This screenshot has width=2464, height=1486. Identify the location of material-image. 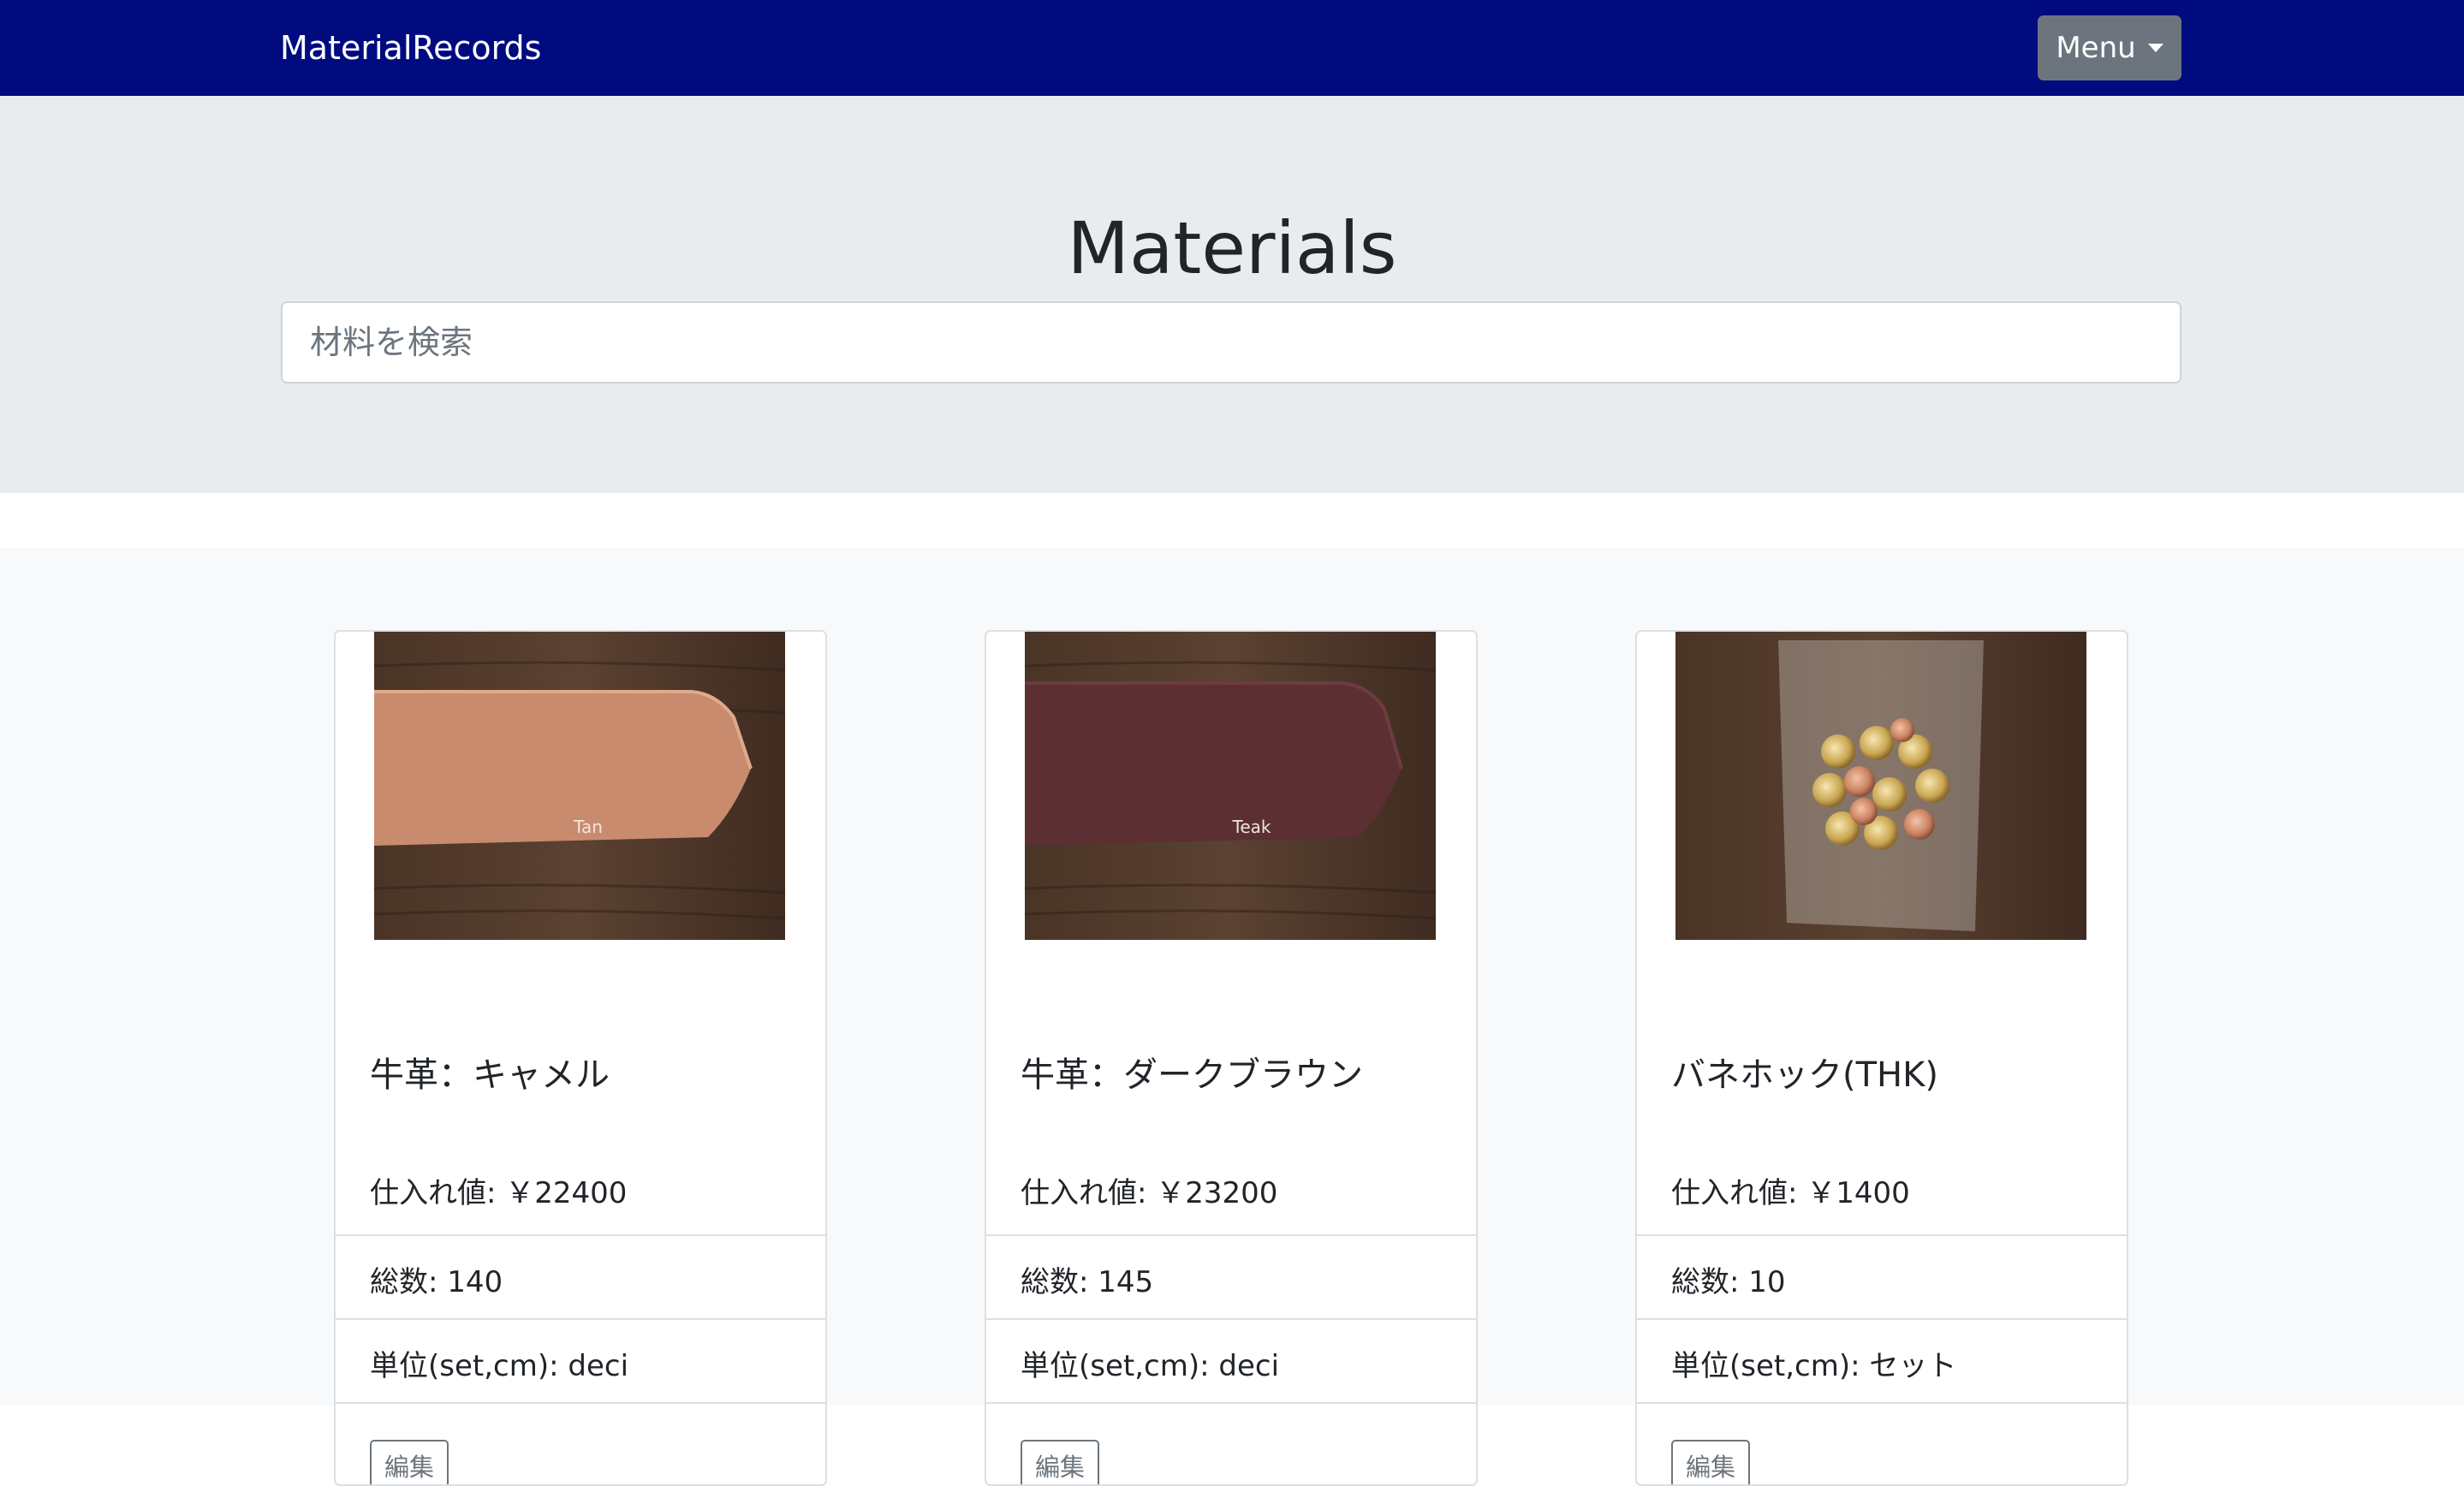
(1881, 786).